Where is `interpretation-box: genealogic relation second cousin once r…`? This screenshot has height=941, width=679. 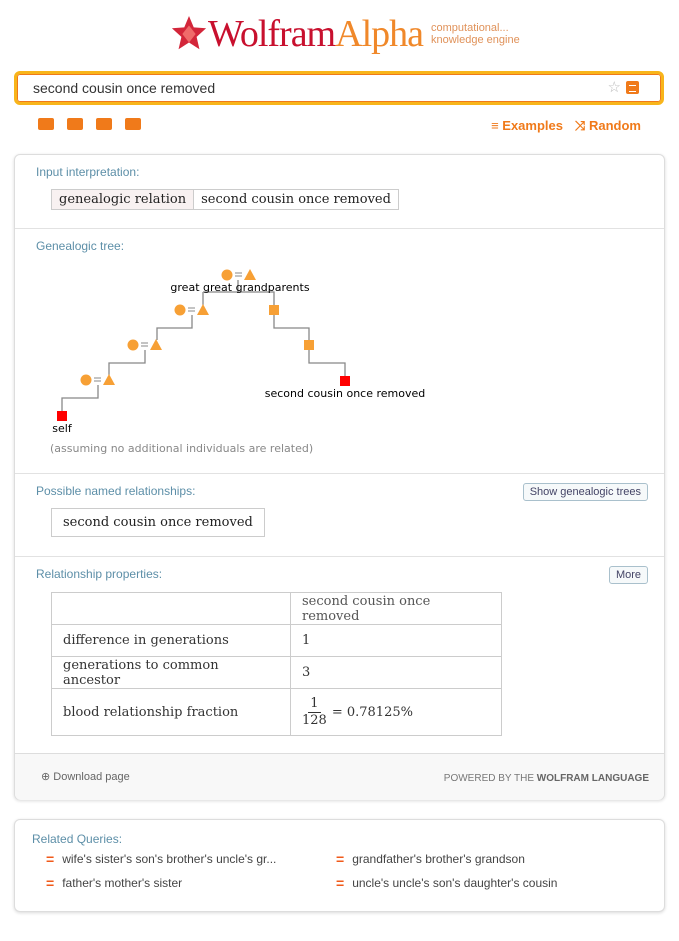
interpretation-box: genealogic relation second cousin once r… is located at coordinates (225, 199).